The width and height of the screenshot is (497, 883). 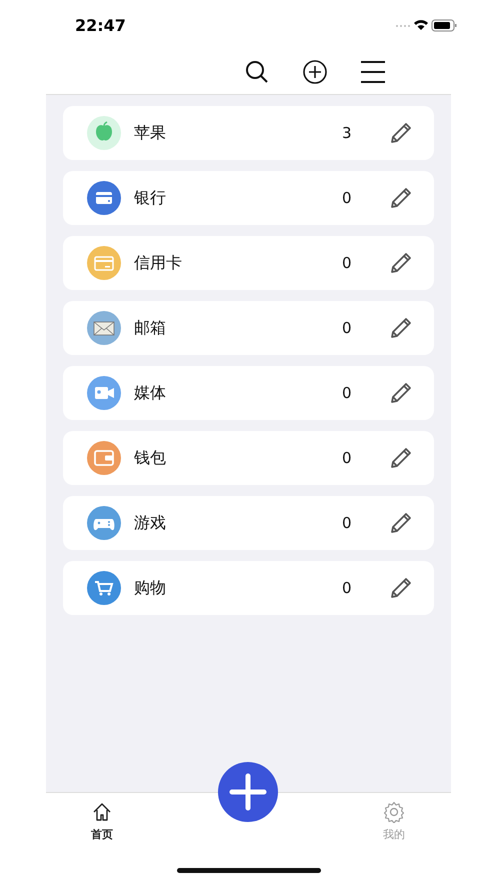 What do you see at coordinates (248, 263) in the screenshot?
I see `category-row: 信用卡 0` at bounding box center [248, 263].